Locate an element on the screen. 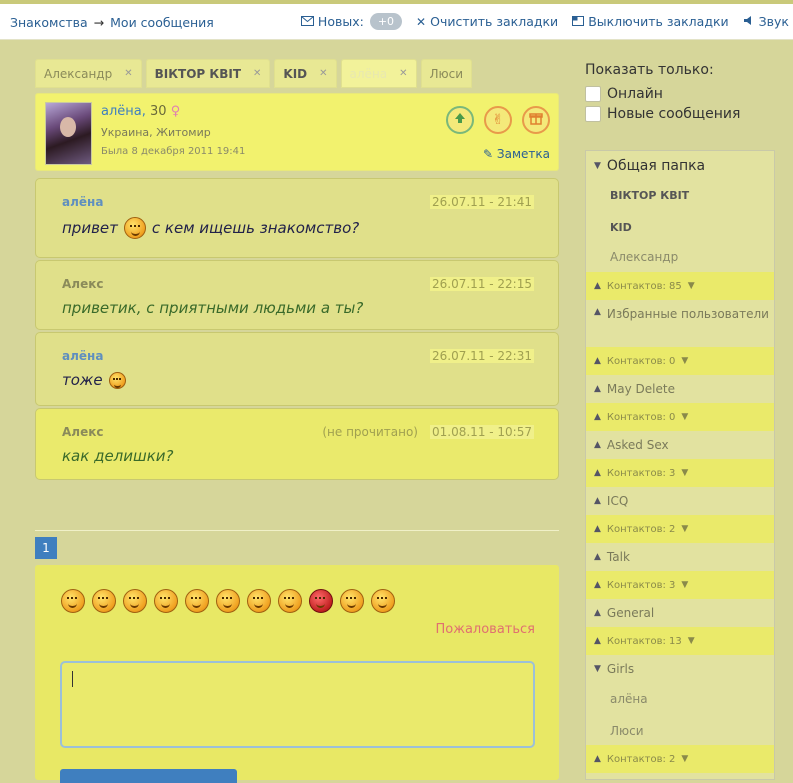 This screenshot has width=793, height=783. rose-icon is located at coordinates (259, 601).